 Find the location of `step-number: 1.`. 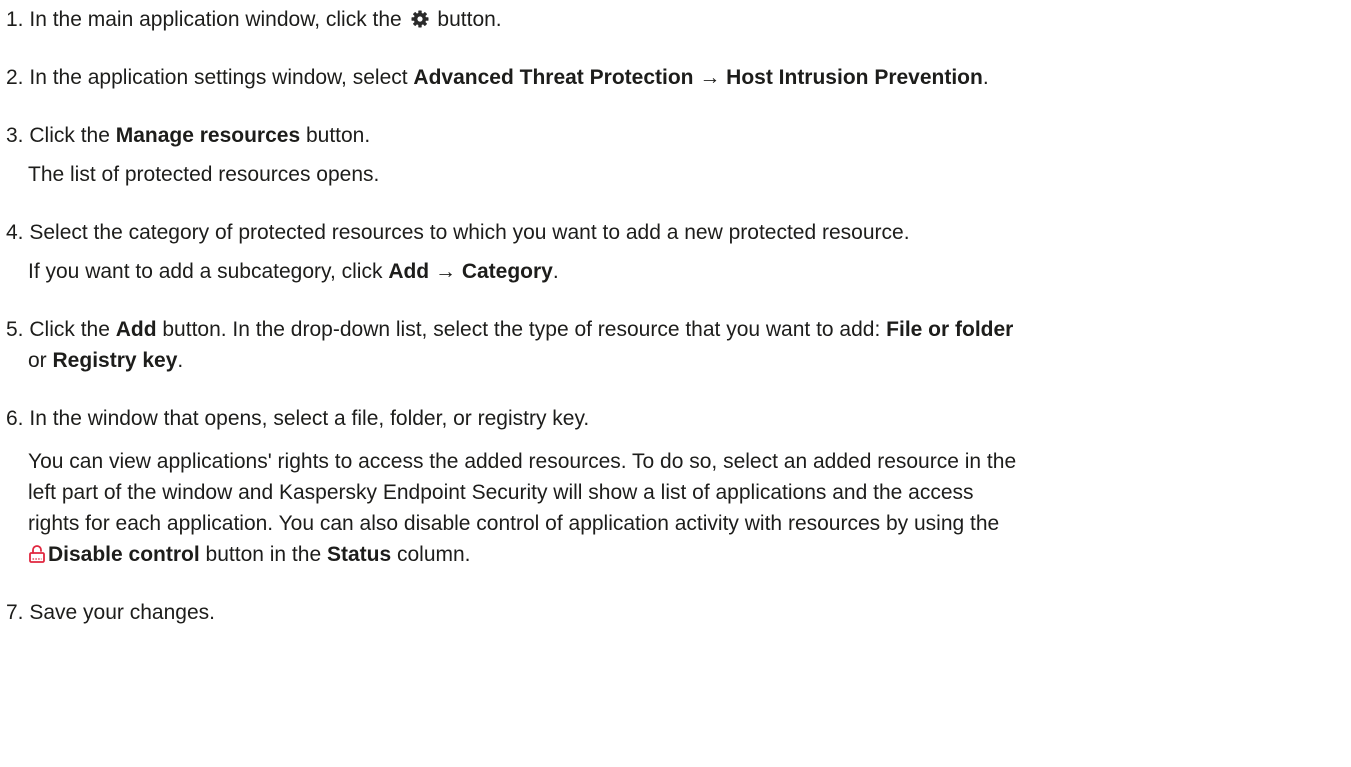

step-number: 1. is located at coordinates (15, 19).